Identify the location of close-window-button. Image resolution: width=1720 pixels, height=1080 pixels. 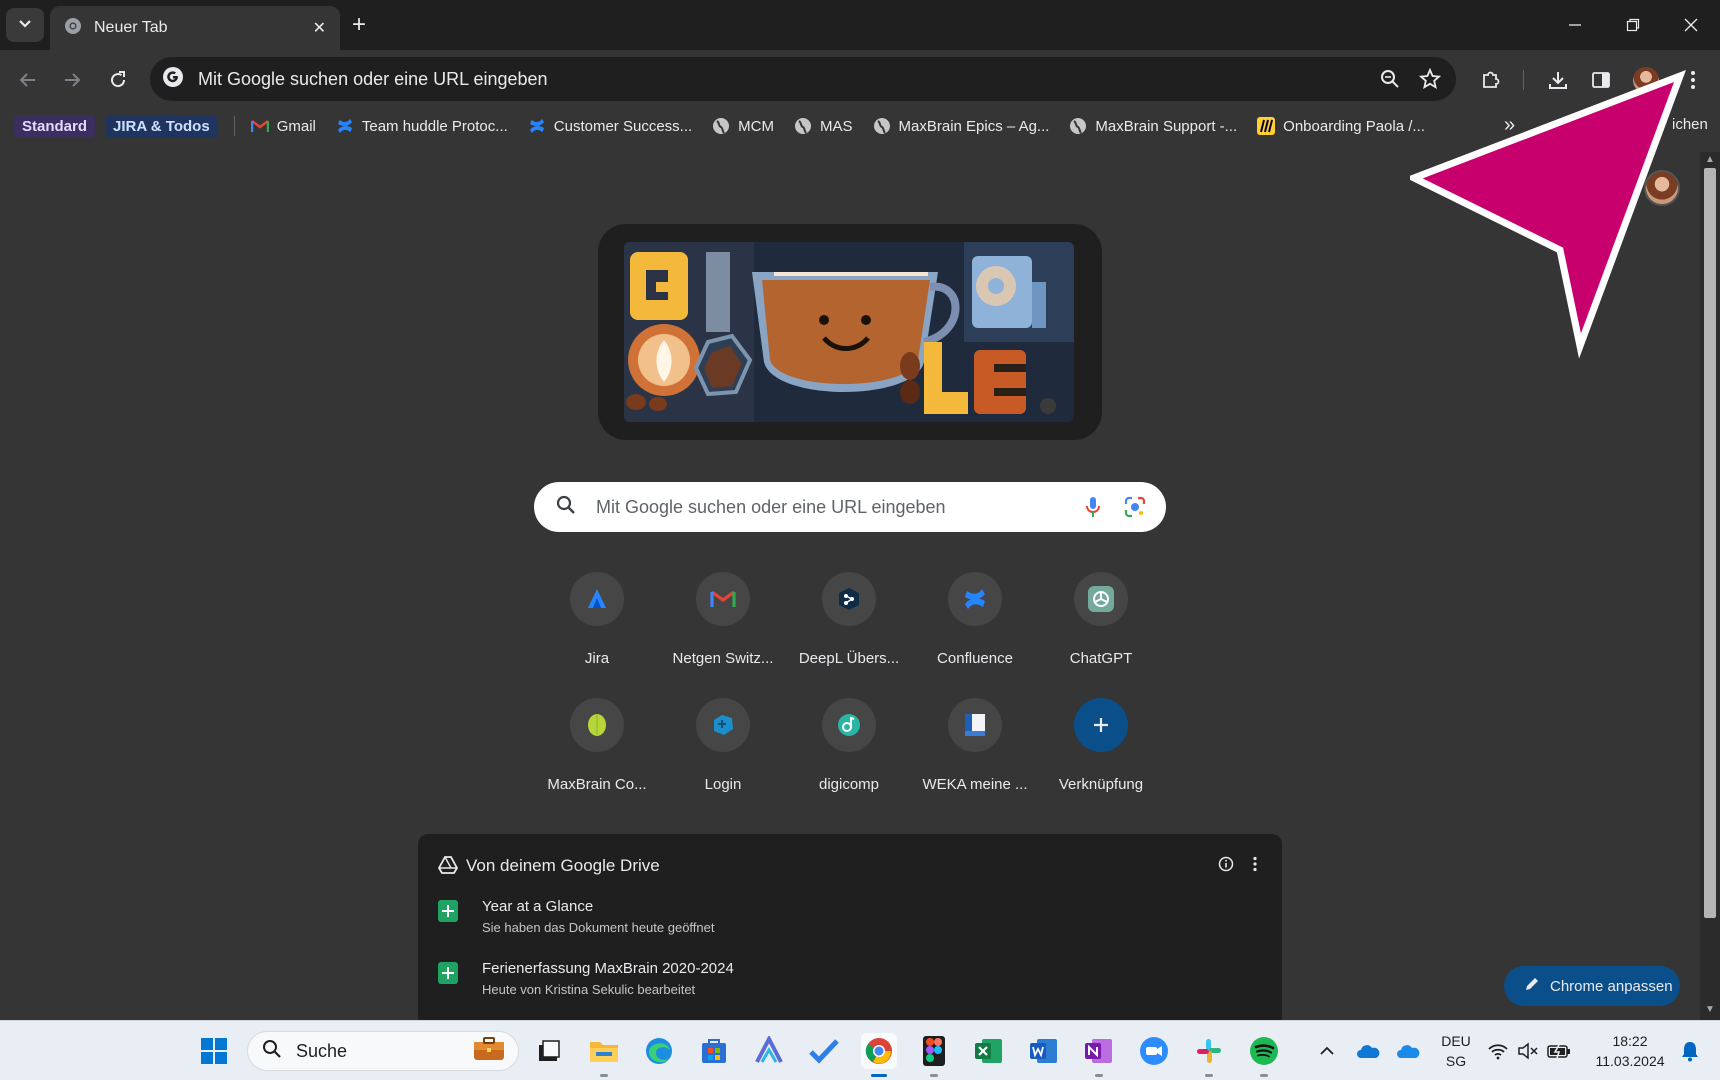
(1691, 25).